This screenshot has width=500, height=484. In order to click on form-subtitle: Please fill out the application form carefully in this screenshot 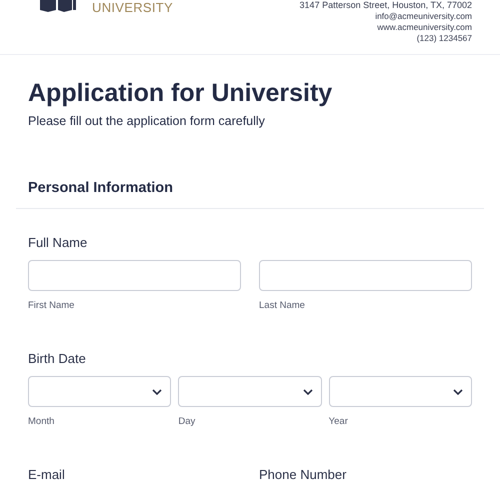, I will do `click(147, 121)`.